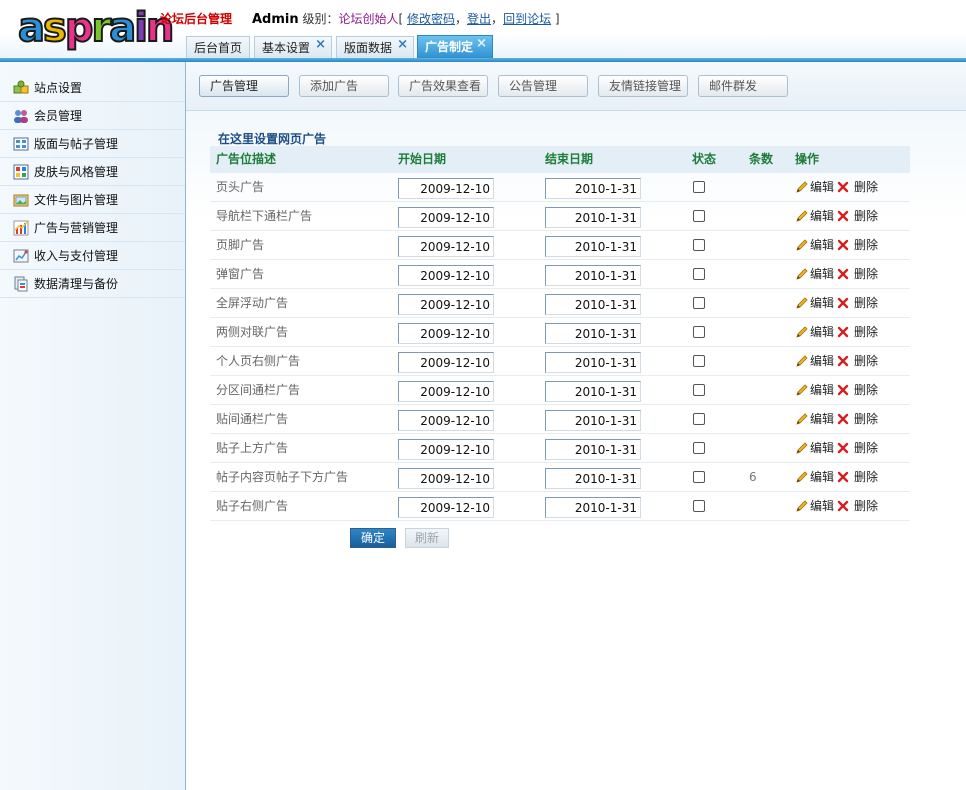 Image resolution: width=966 pixels, height=790 pixels. What do you see at coordinates (479, 19) in the screenshot?
I see `logout-link: 登出` at bounding box center [479, 19].